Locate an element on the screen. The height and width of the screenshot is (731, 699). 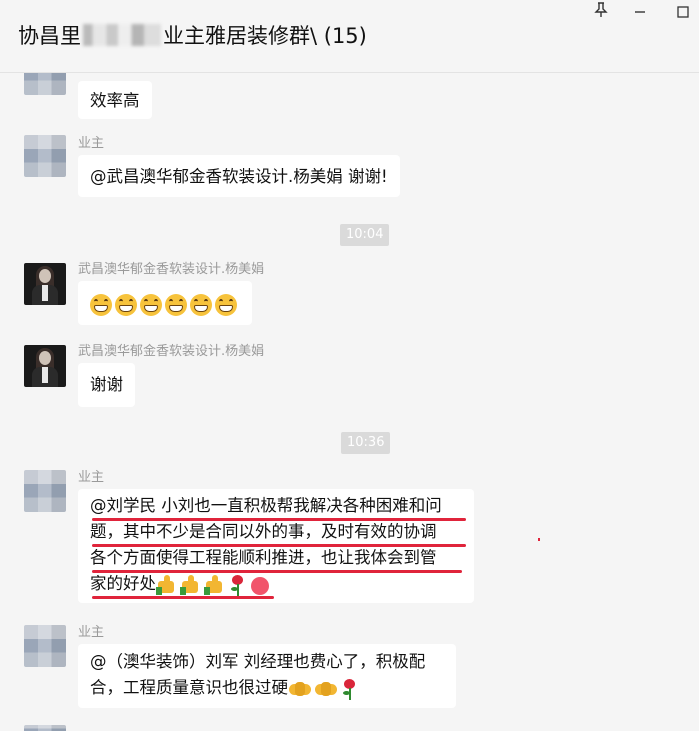
maximize-icon is located at coordinates (683, 13).